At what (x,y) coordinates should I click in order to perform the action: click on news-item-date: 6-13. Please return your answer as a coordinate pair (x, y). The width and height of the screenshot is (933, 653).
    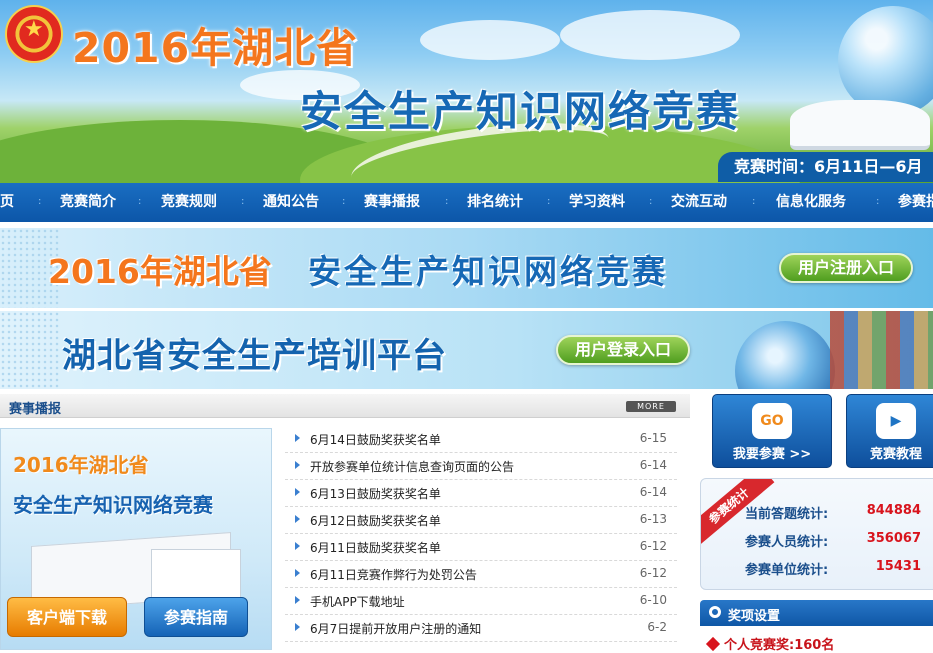
    Looking at the image, I should click on (653, 519).